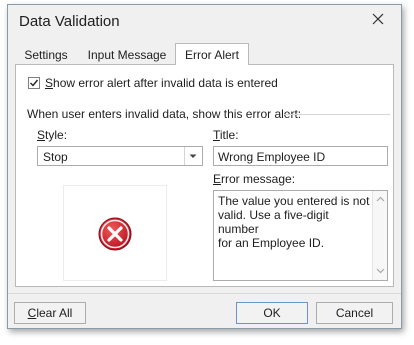 This screenshot has height=345, width=414. What do you see at coordinates (193, 156) in the screenshot?
I see `chevron-down-icon` at bounding box center [193, 156].